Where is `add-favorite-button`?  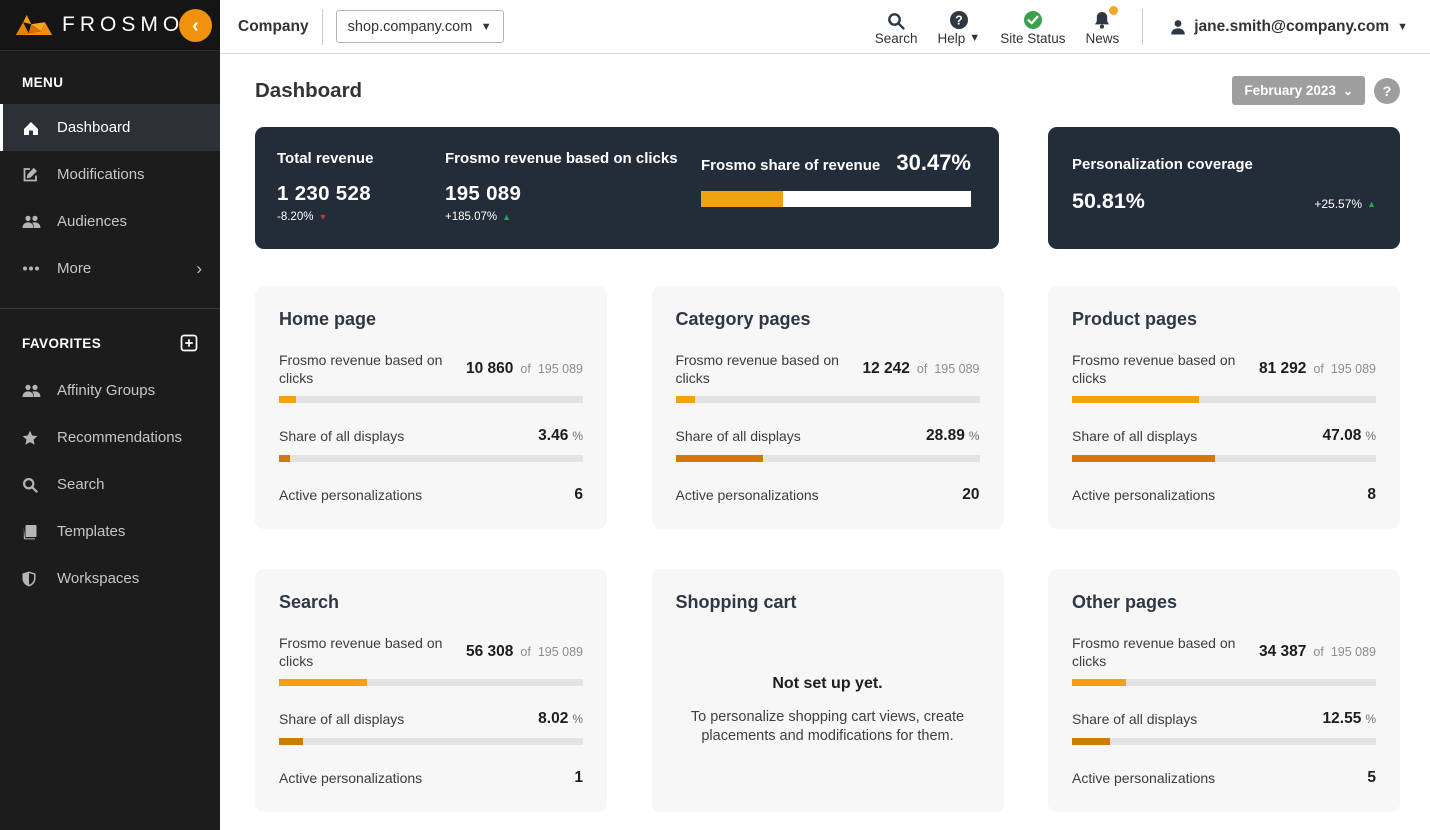
add-favorite-button is located at coordinates (190, 343).